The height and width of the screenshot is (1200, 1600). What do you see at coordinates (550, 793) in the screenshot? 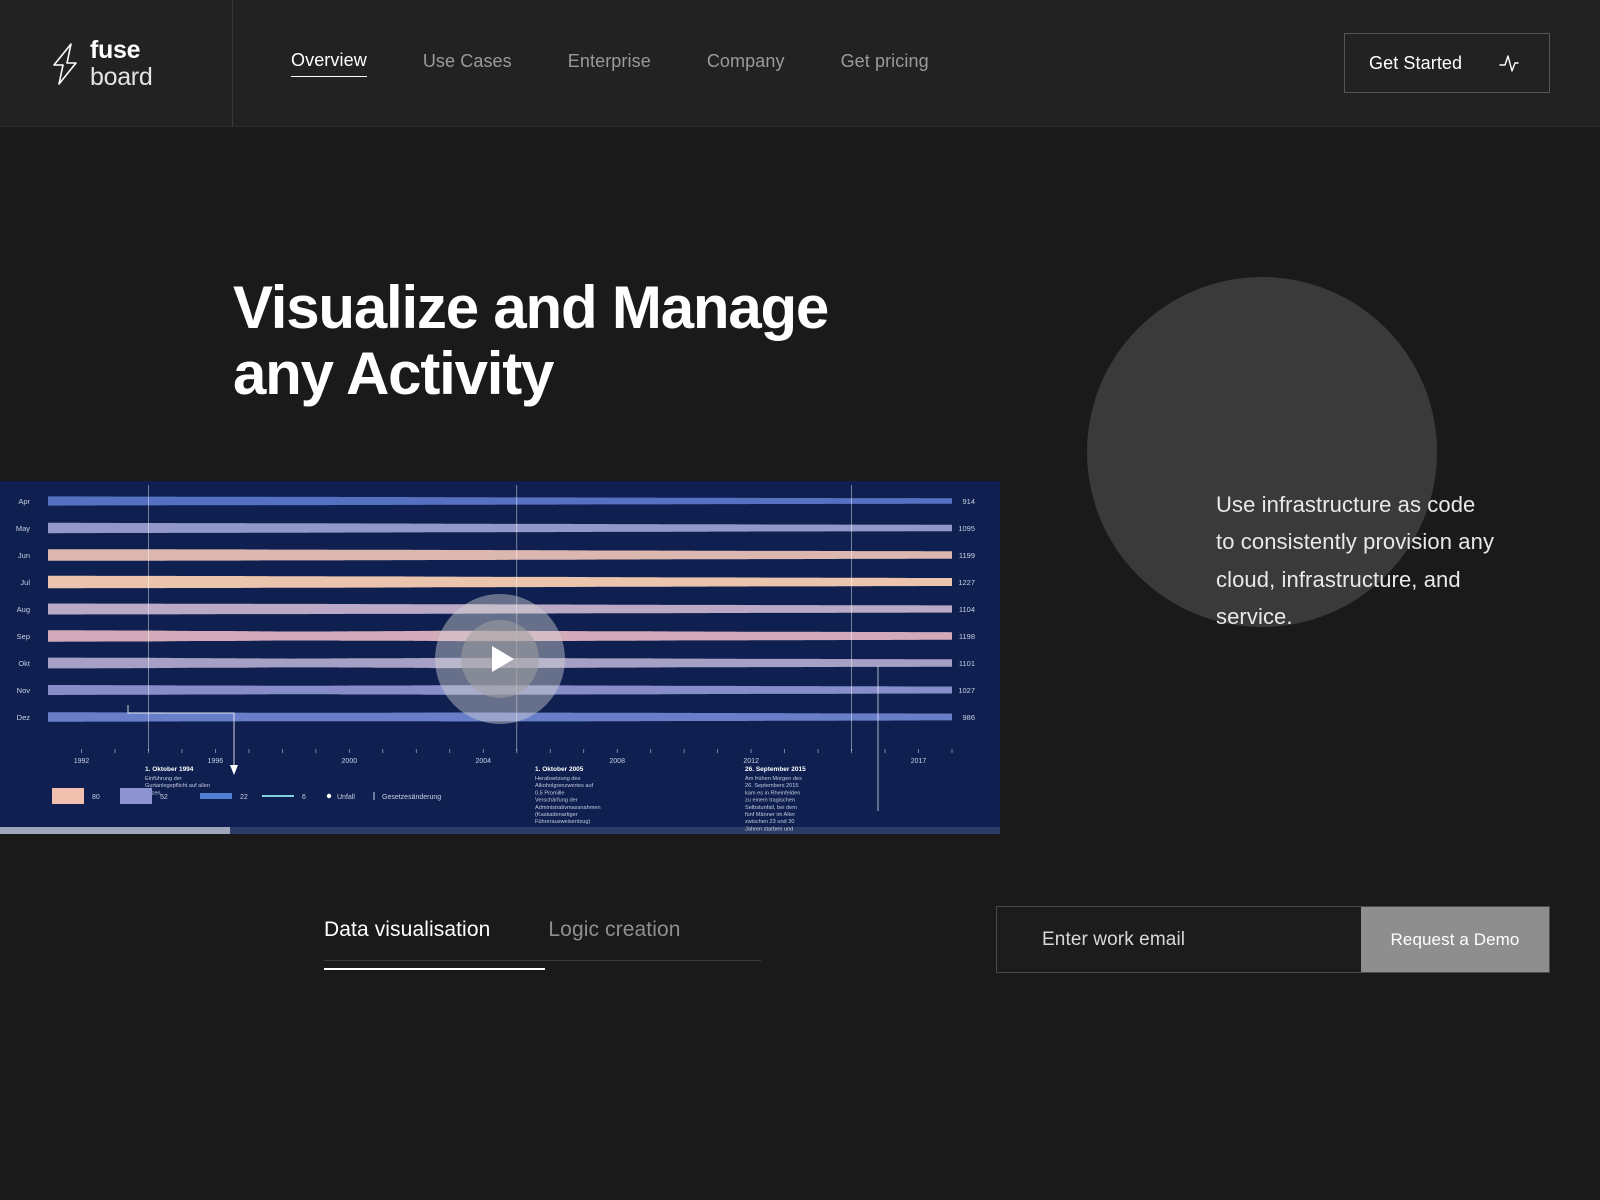
I see `svg-text: 0,5 Promille` at bounding box center [550, 793].